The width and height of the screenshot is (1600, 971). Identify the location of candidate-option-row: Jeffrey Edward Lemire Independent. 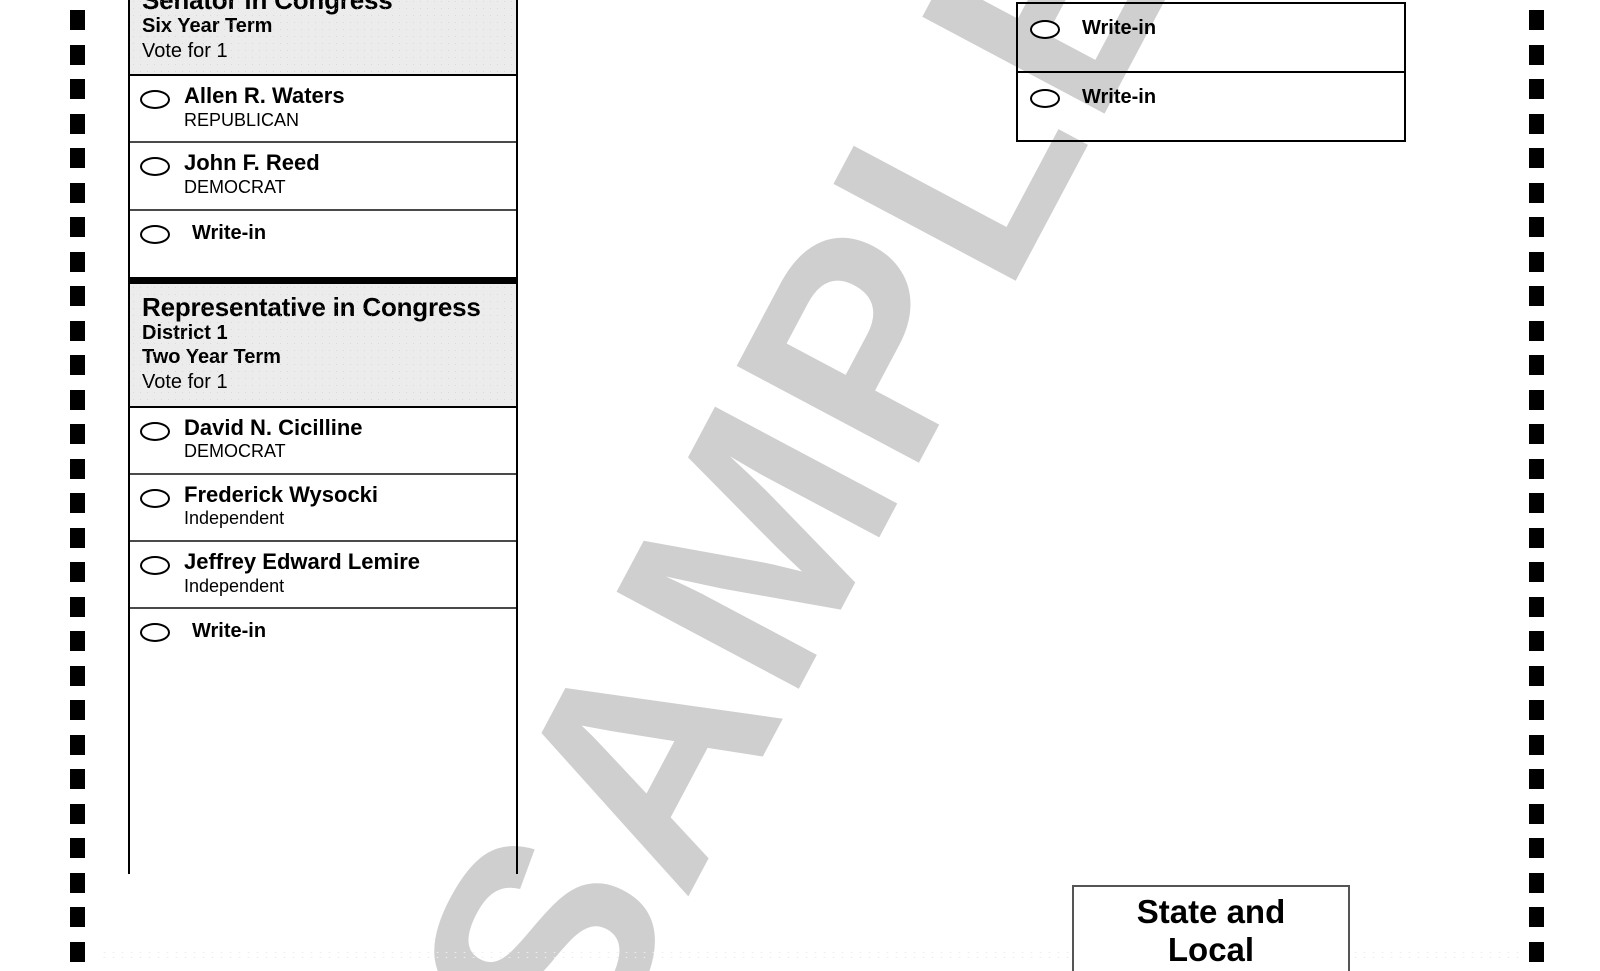
(323, 576).